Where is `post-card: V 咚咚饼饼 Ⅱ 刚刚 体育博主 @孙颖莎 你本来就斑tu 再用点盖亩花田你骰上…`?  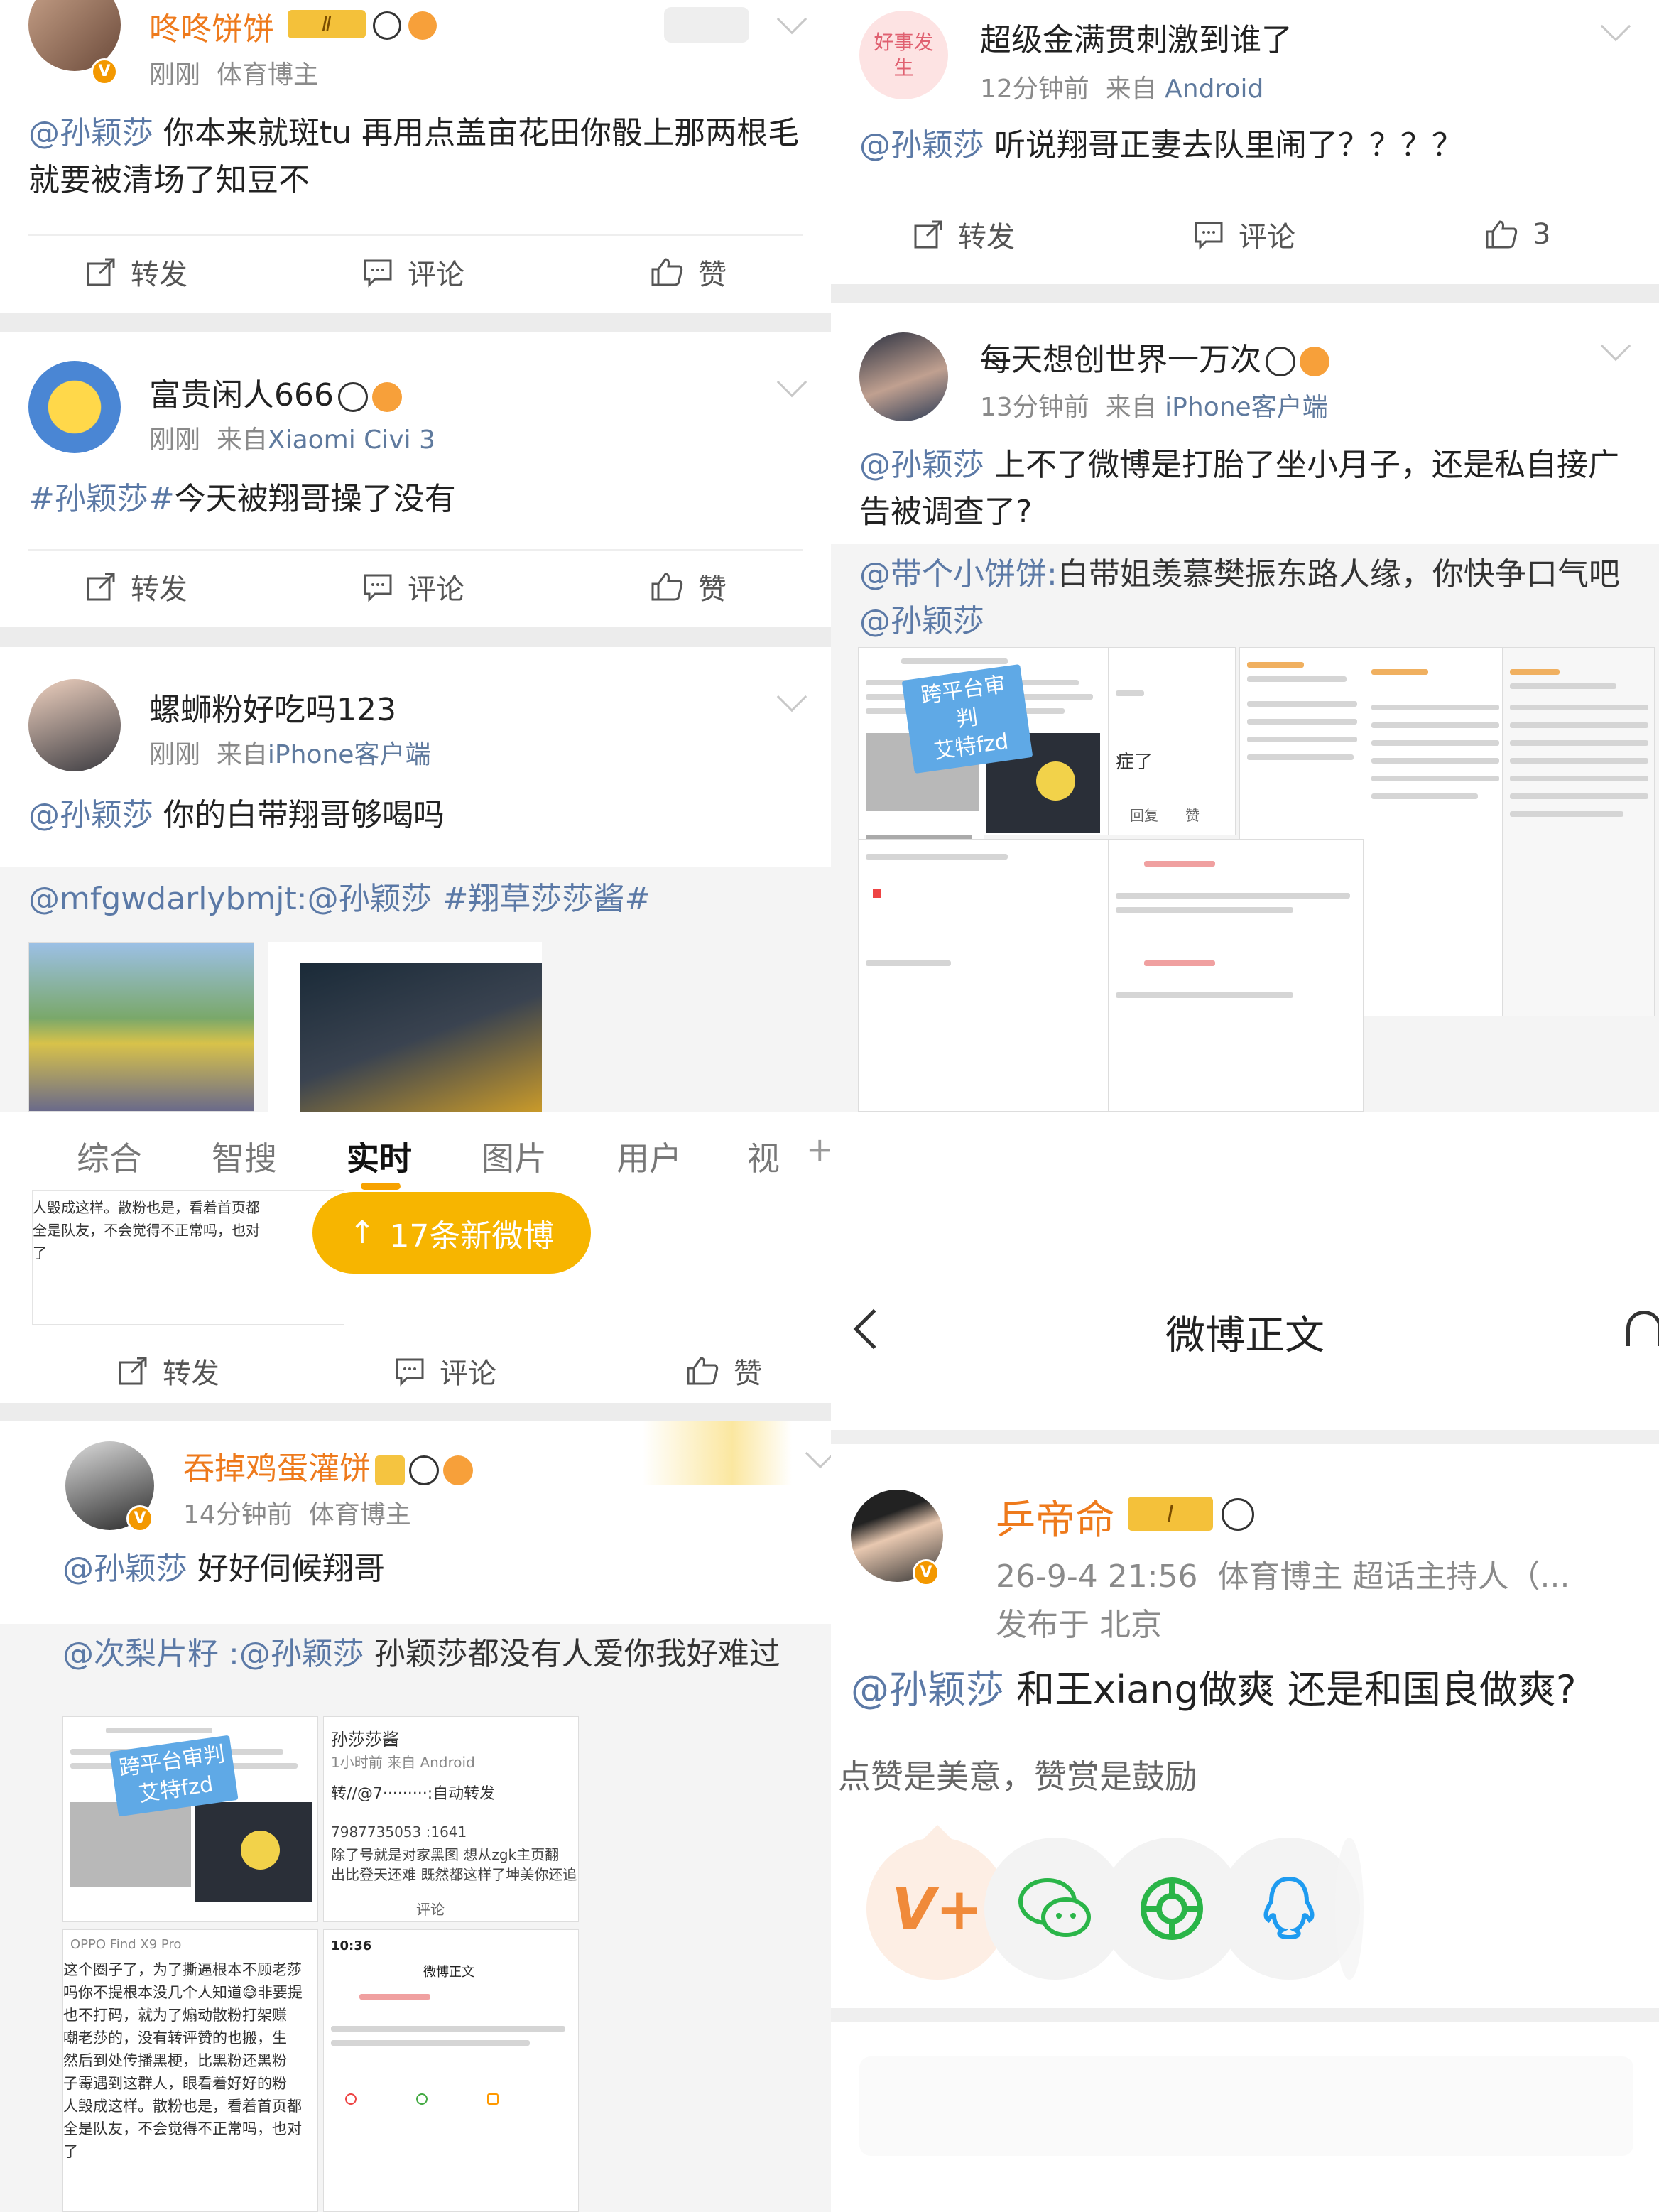
post-card: V 咚咚饼饼 Ⅱ 刚刚 体育博主 @孙颖莎 你本来就斑tu 再用点盖亩花田你骰上… is located at coordinates (415, 156).